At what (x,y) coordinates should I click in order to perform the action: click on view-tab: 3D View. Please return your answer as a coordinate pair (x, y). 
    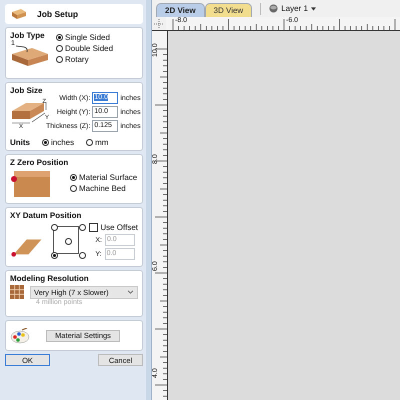
    Looking at the image, I should click on (228, 10).